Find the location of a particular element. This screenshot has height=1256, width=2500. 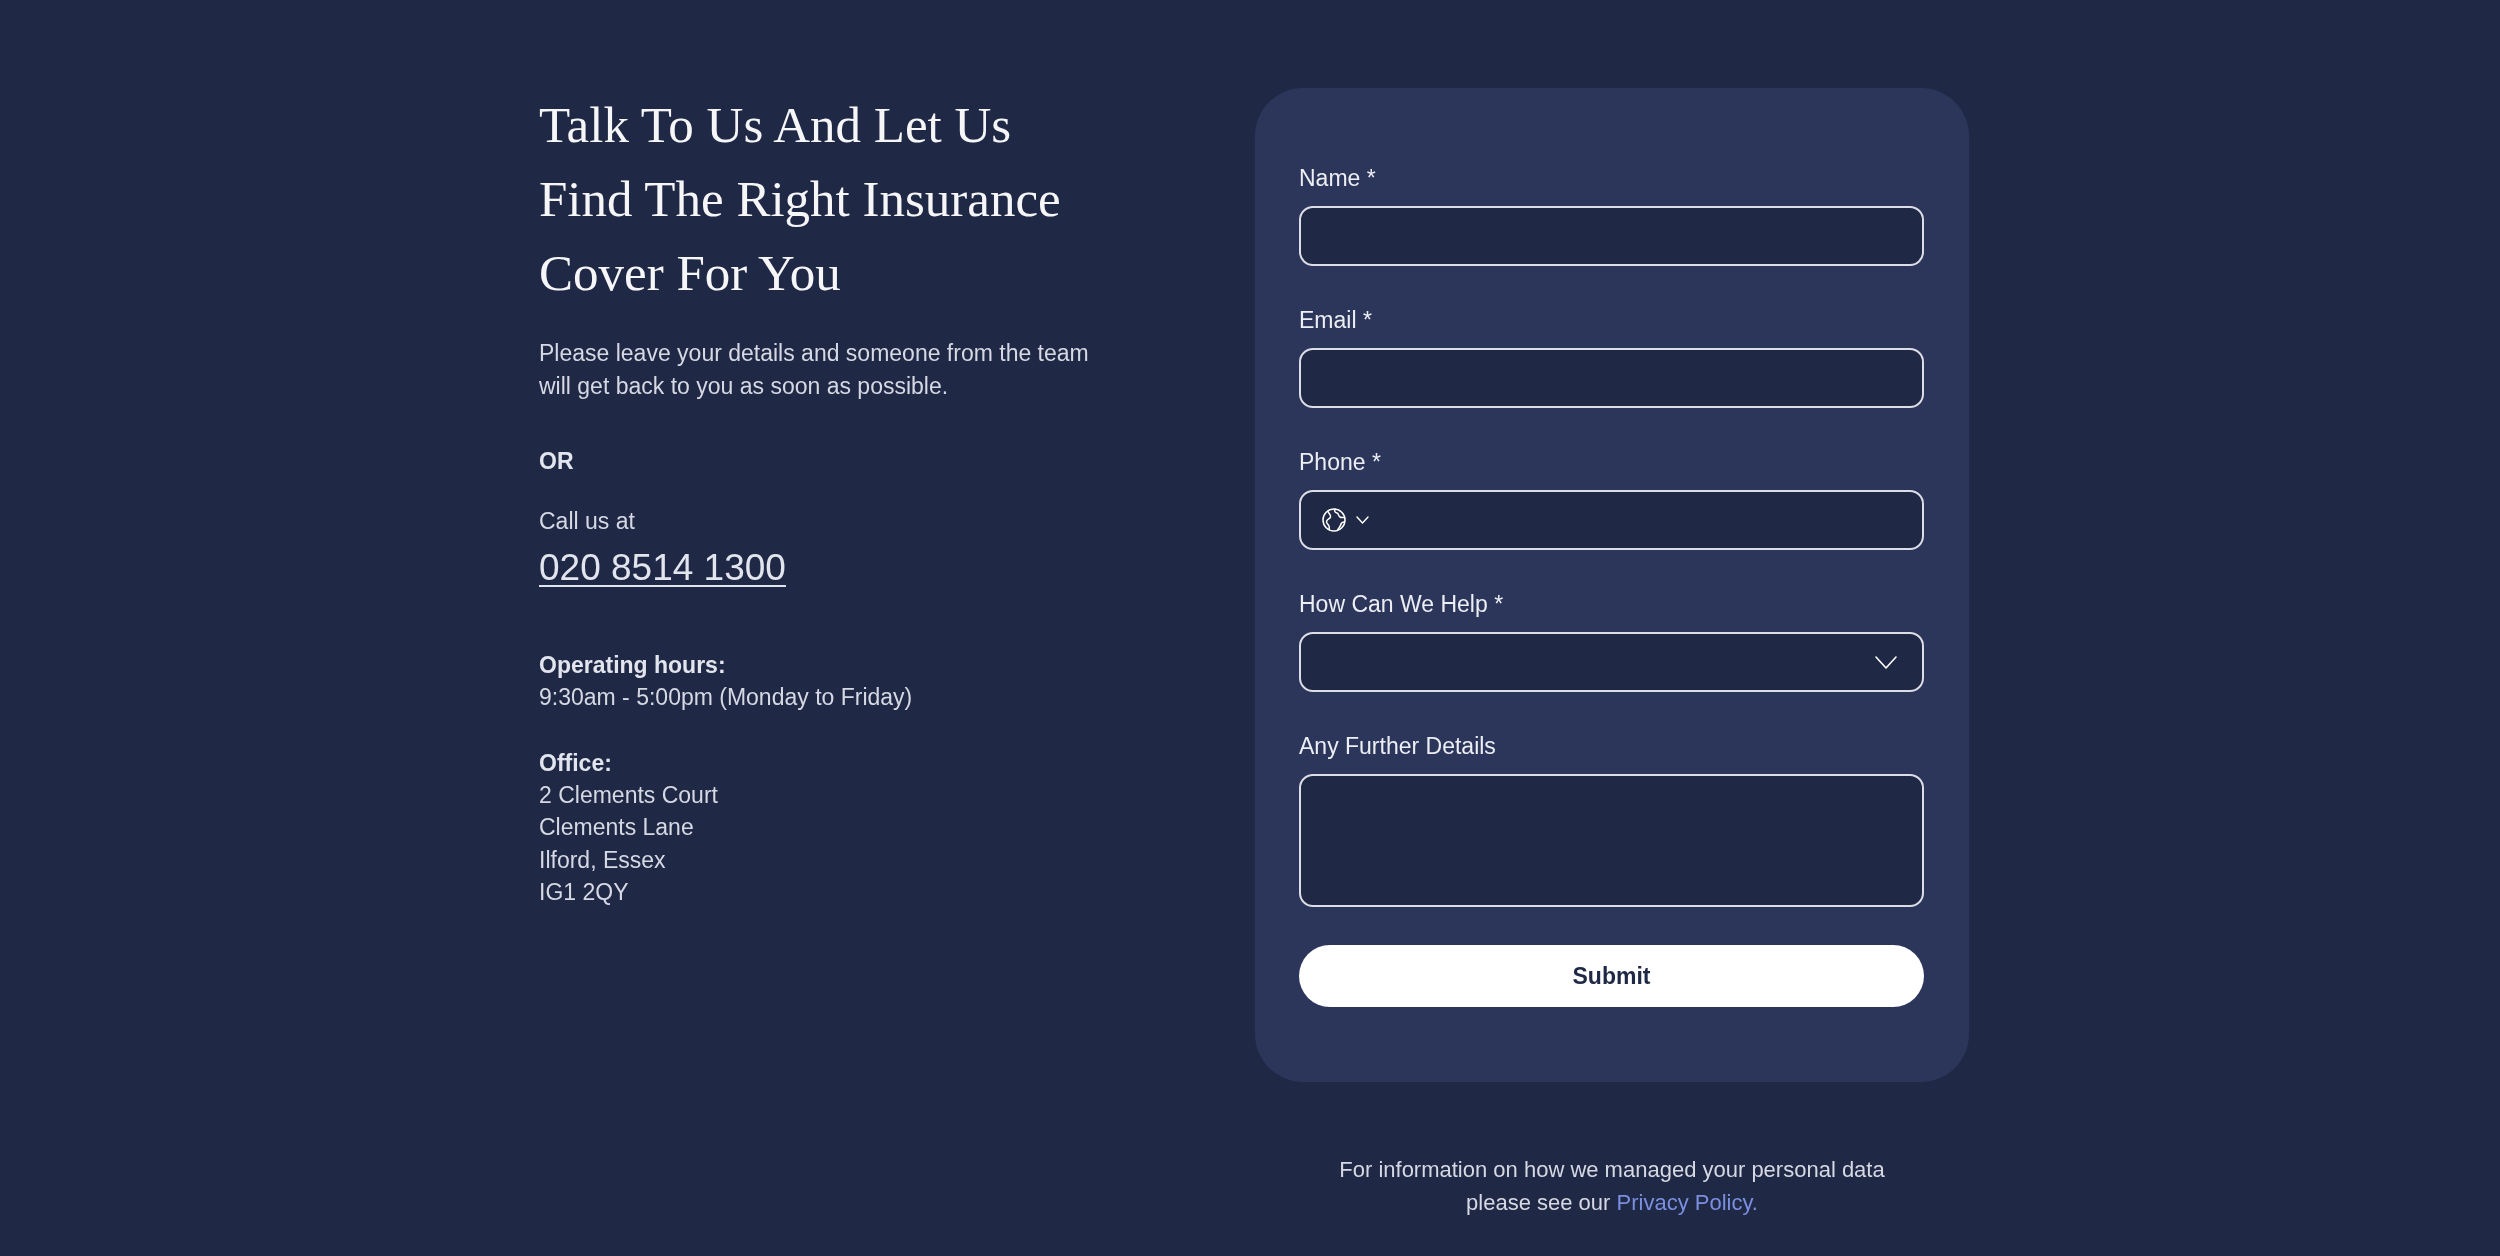

textarea-field is located at coordinates (1611, 840).